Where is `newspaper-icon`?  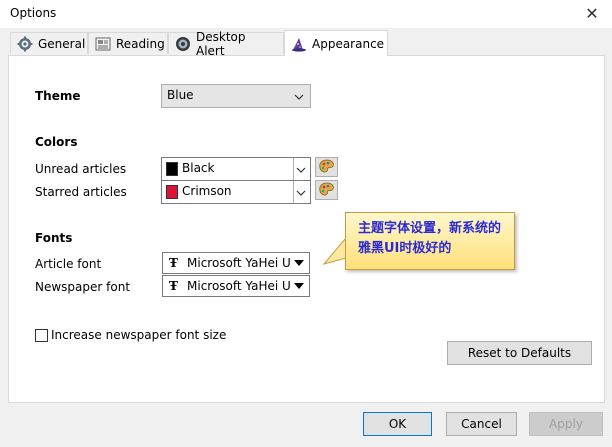
newspaper-icon is located at coordinates (103, 43).